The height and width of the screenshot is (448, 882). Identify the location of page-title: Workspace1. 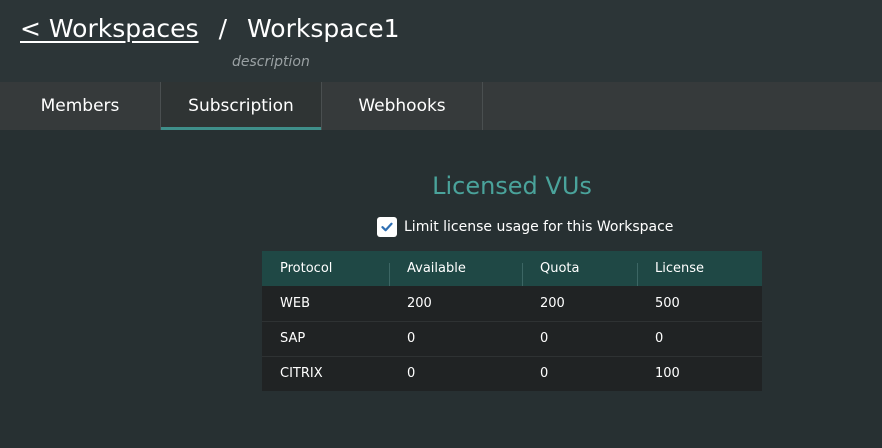
(323, 28).